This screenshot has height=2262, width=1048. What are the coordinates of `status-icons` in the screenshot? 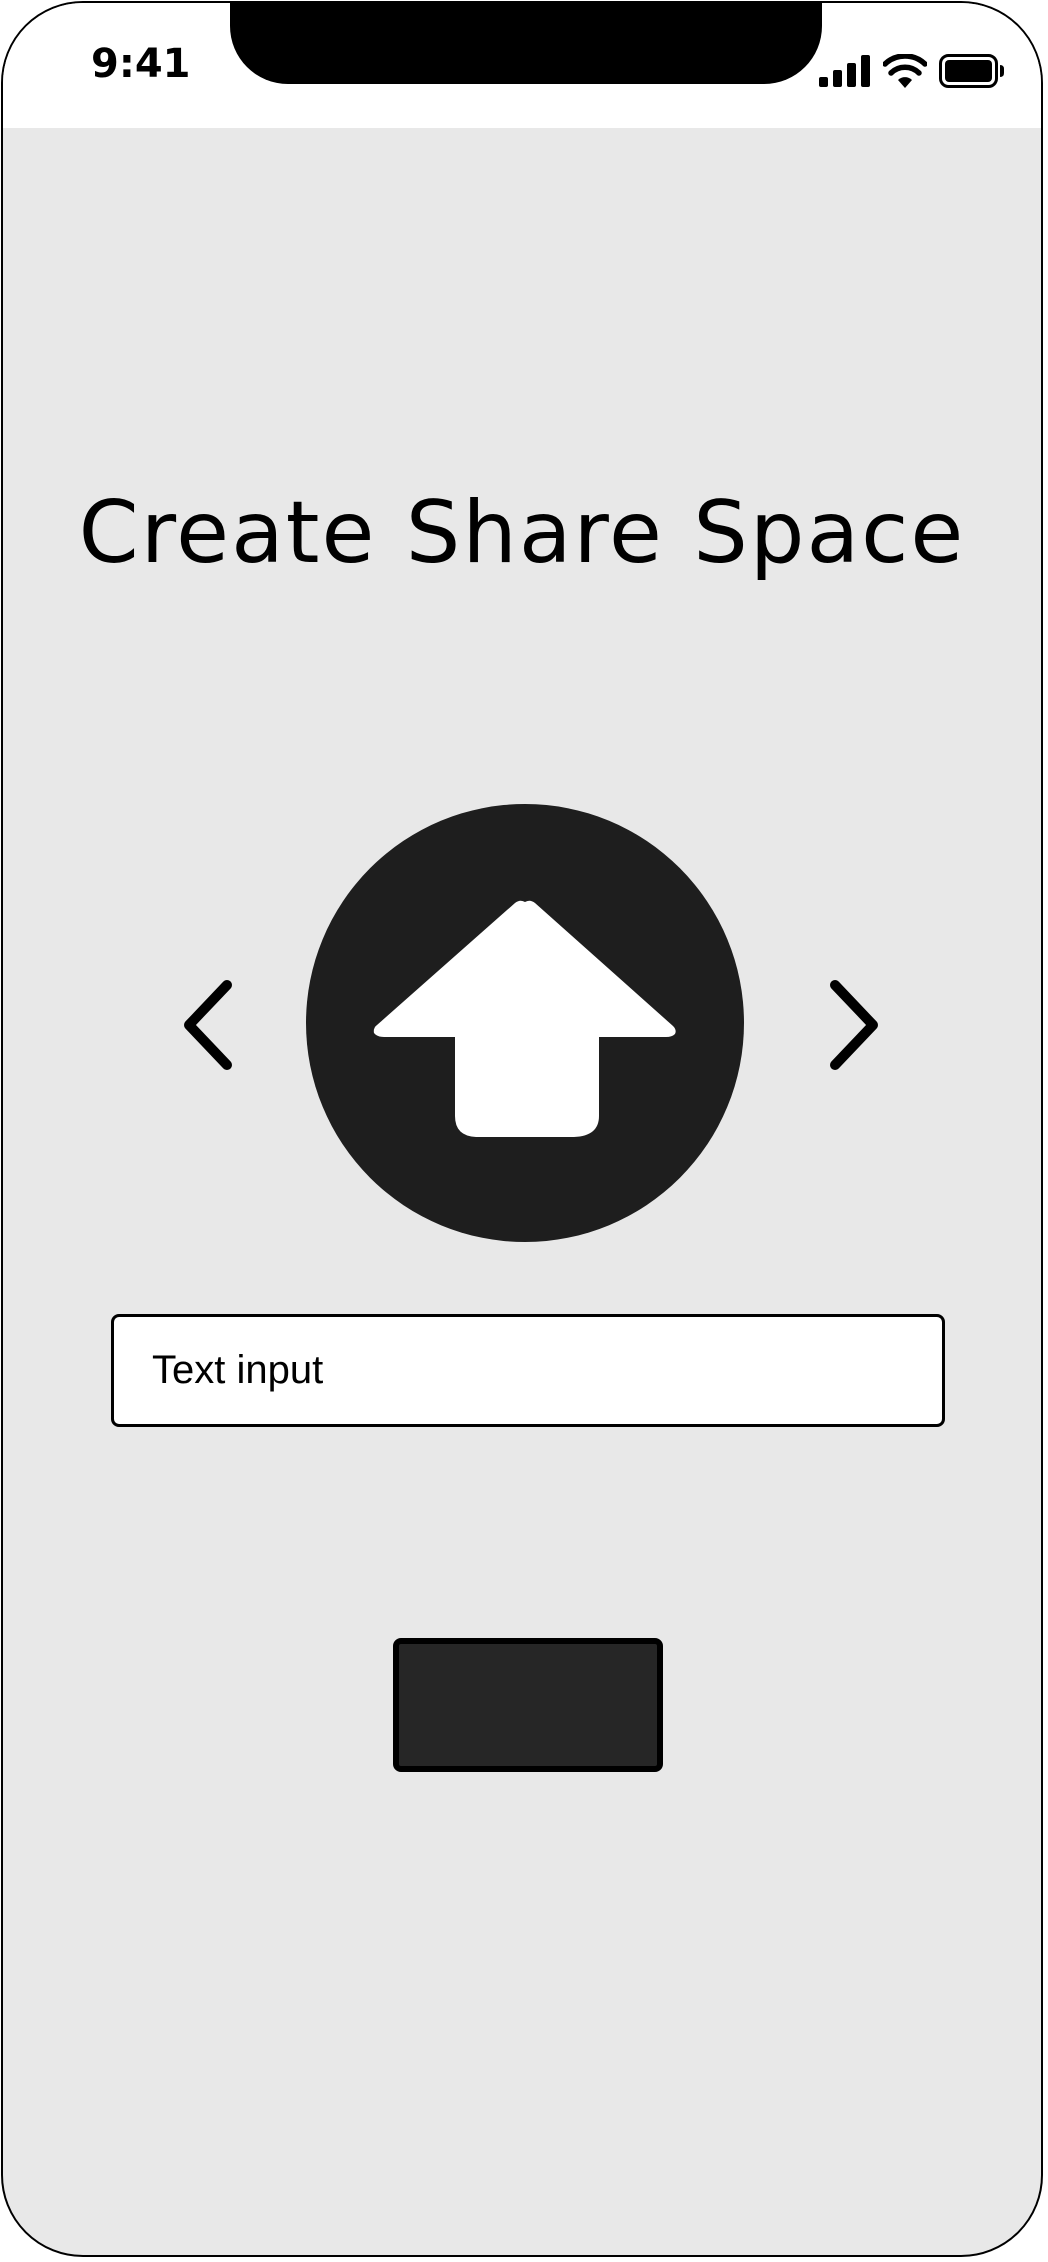 It's located at (912, 71).